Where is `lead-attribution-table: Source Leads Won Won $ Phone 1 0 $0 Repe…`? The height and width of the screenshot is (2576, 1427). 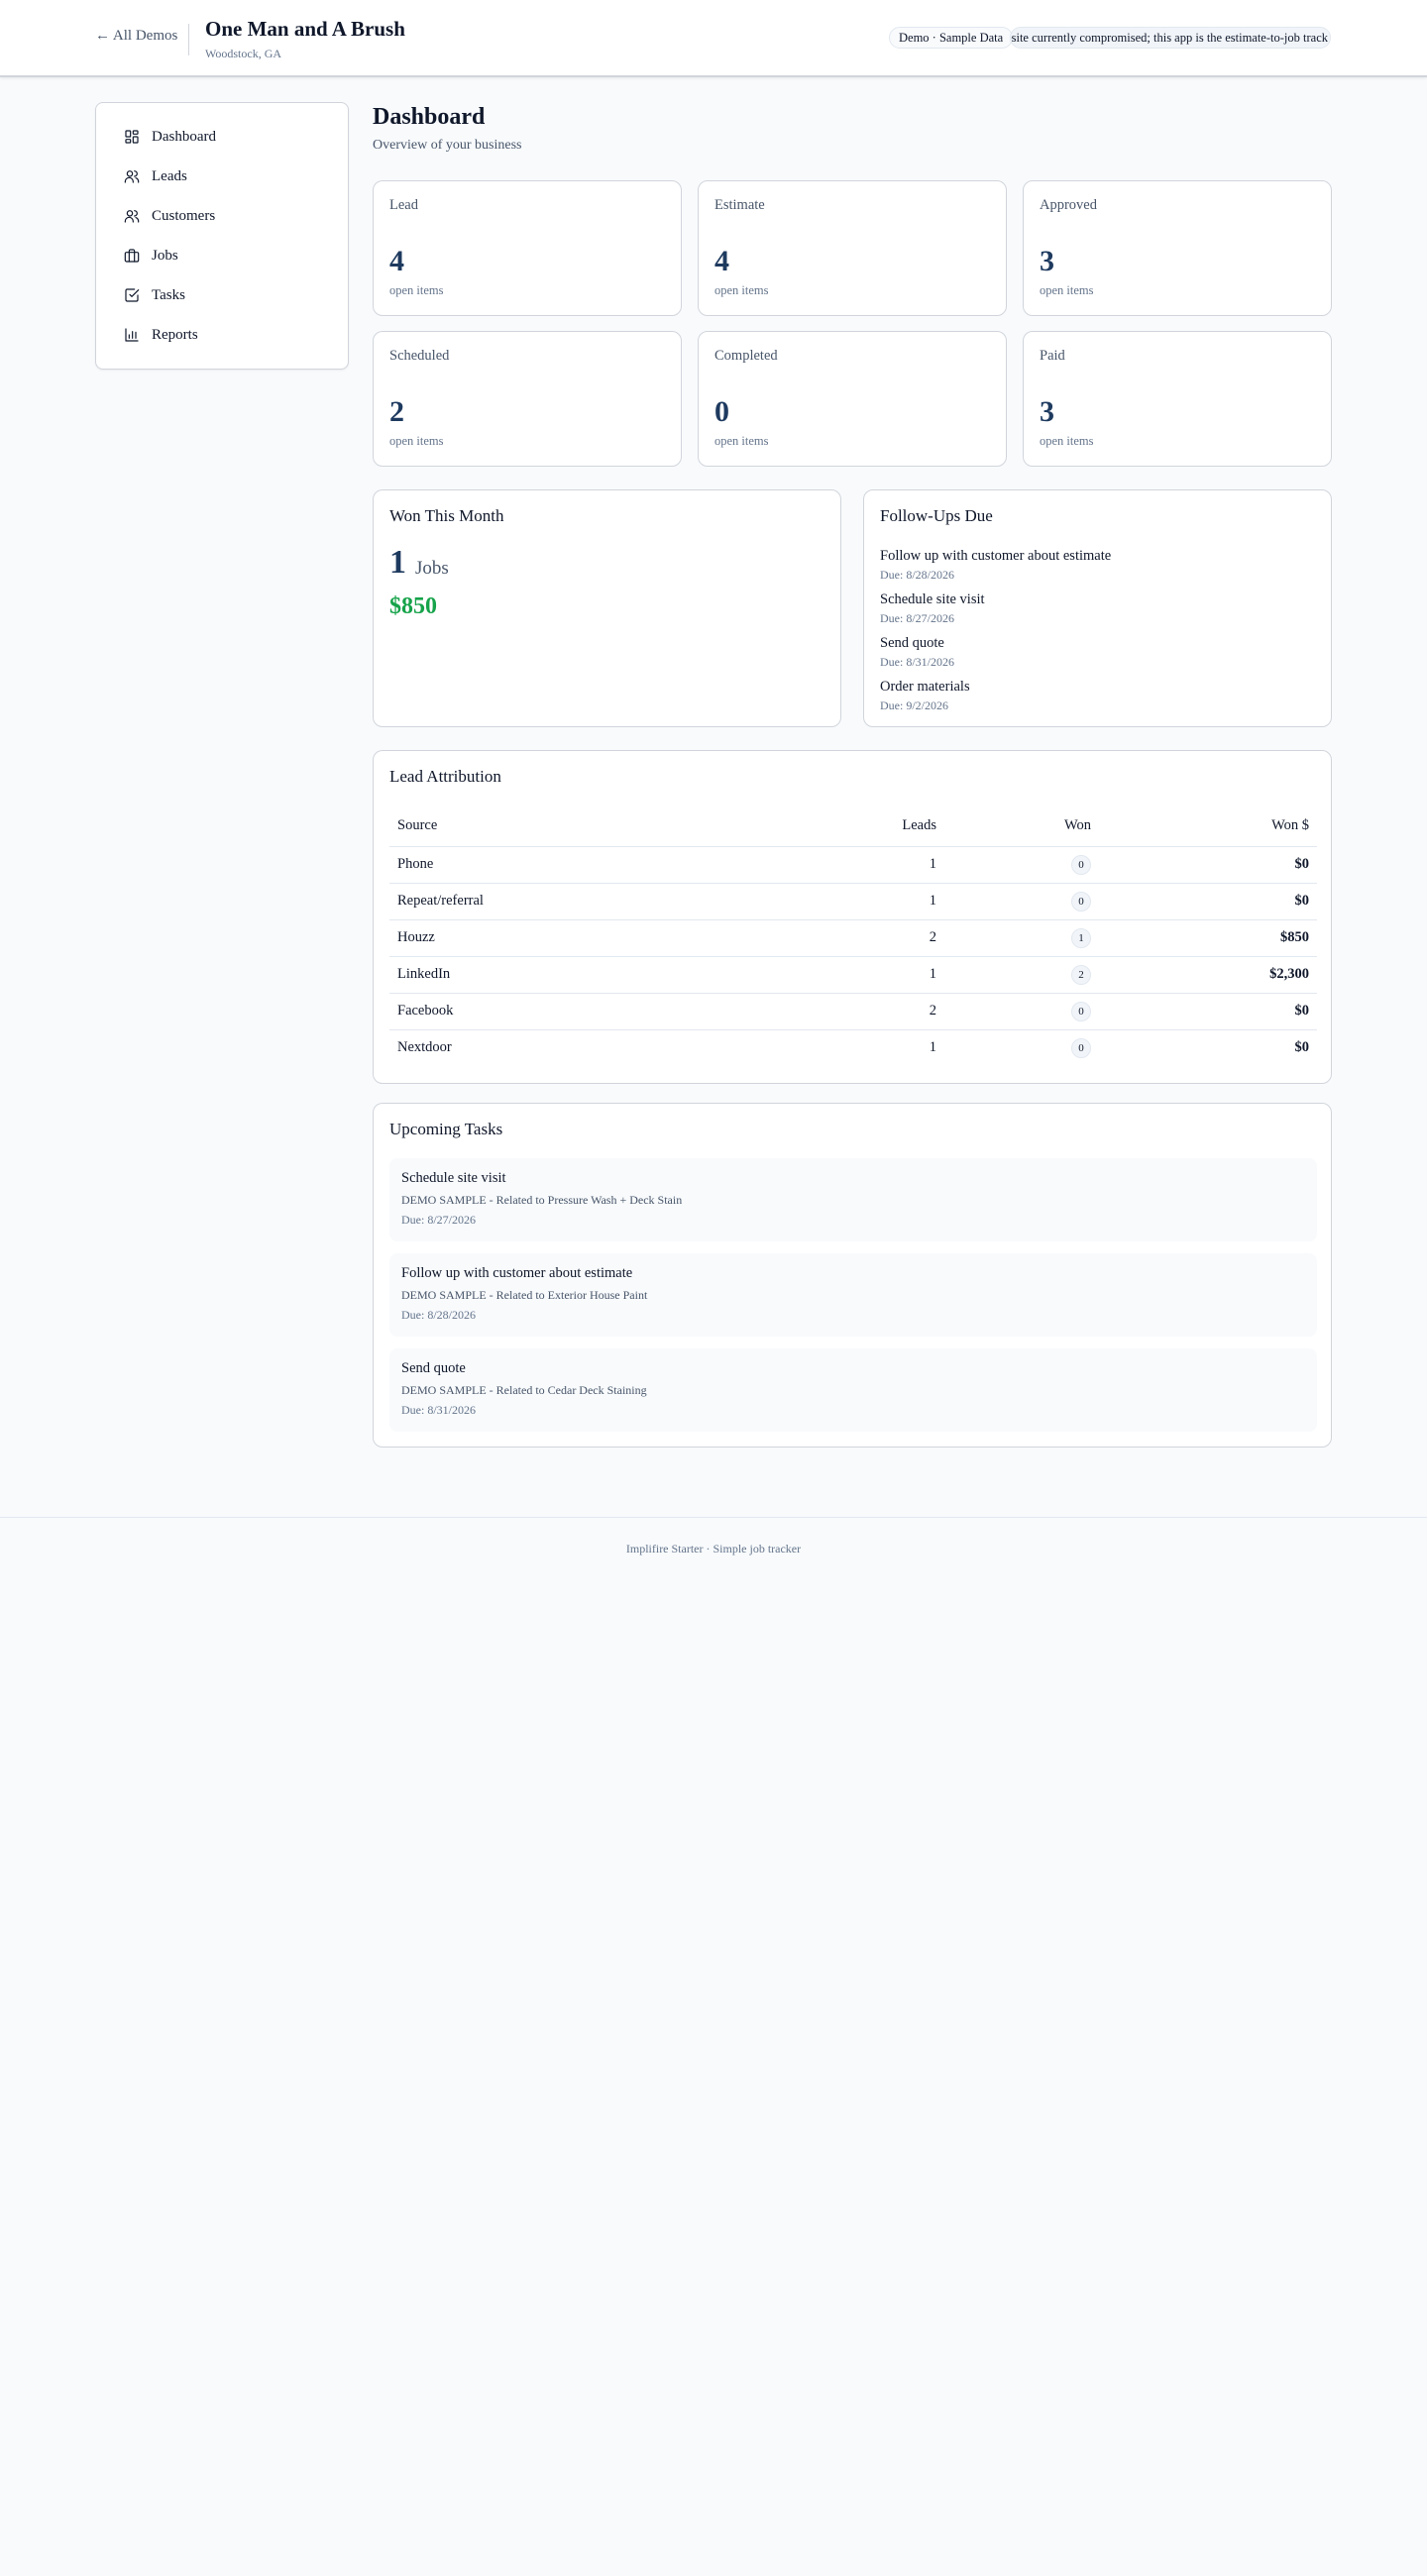
lead-attribution-table: Source Leads Won Won $ Phone 1 0 $0 Repe… is located at coordinates (853, 936).